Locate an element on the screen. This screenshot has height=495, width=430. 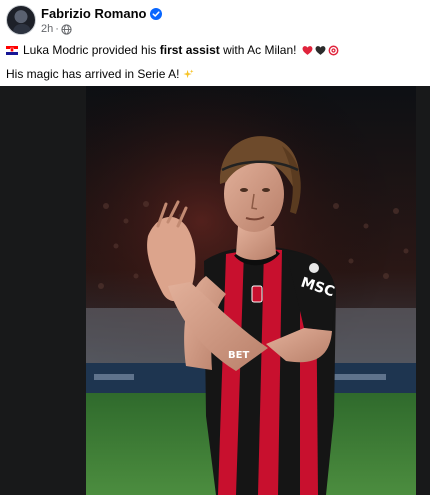
post-timestamp: 2h is located at coordinates (47, 29).